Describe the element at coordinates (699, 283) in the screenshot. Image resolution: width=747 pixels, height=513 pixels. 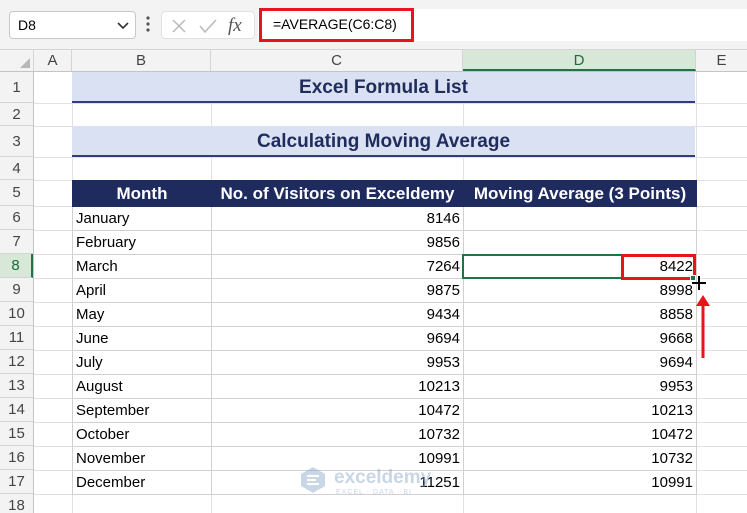
I see `fill-cursor-icon` at that location.